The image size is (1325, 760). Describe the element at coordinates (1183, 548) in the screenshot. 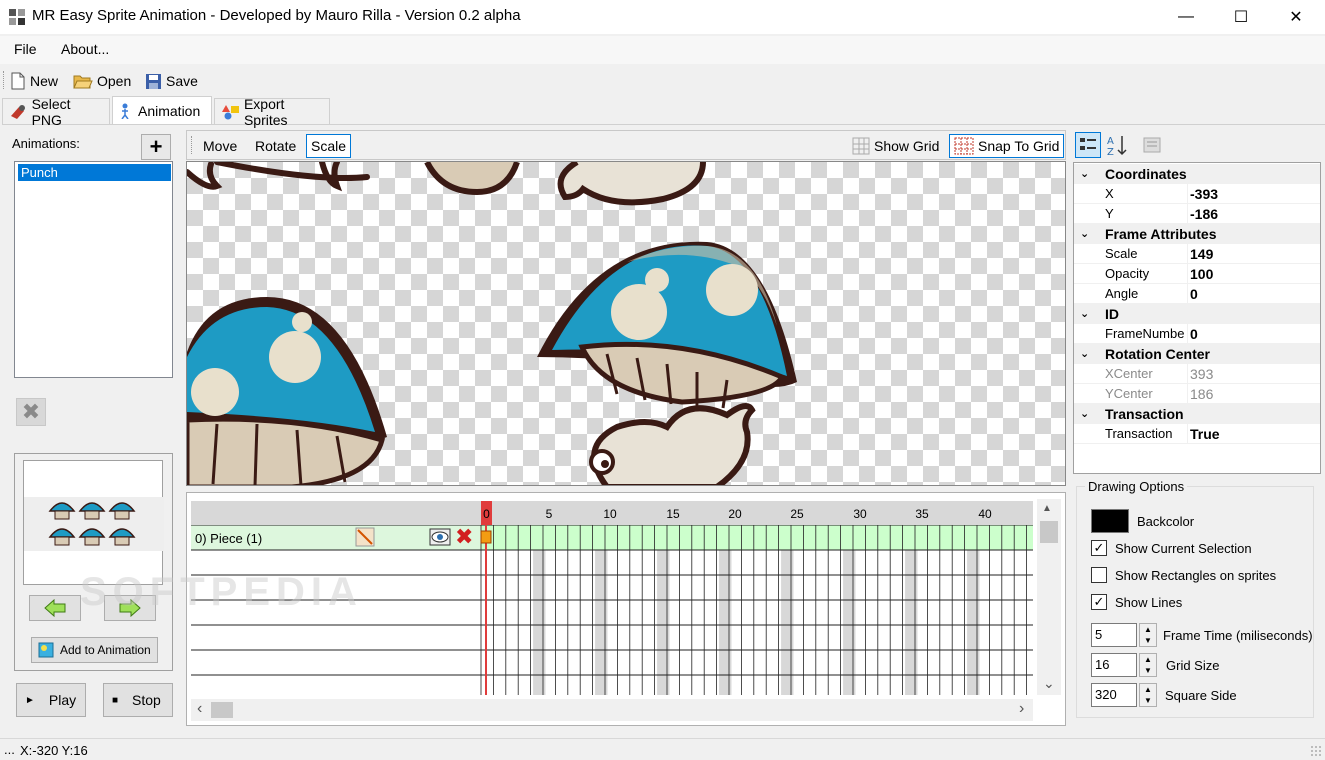

I see `show-current-selection-label: Show Current Selection` at that location.